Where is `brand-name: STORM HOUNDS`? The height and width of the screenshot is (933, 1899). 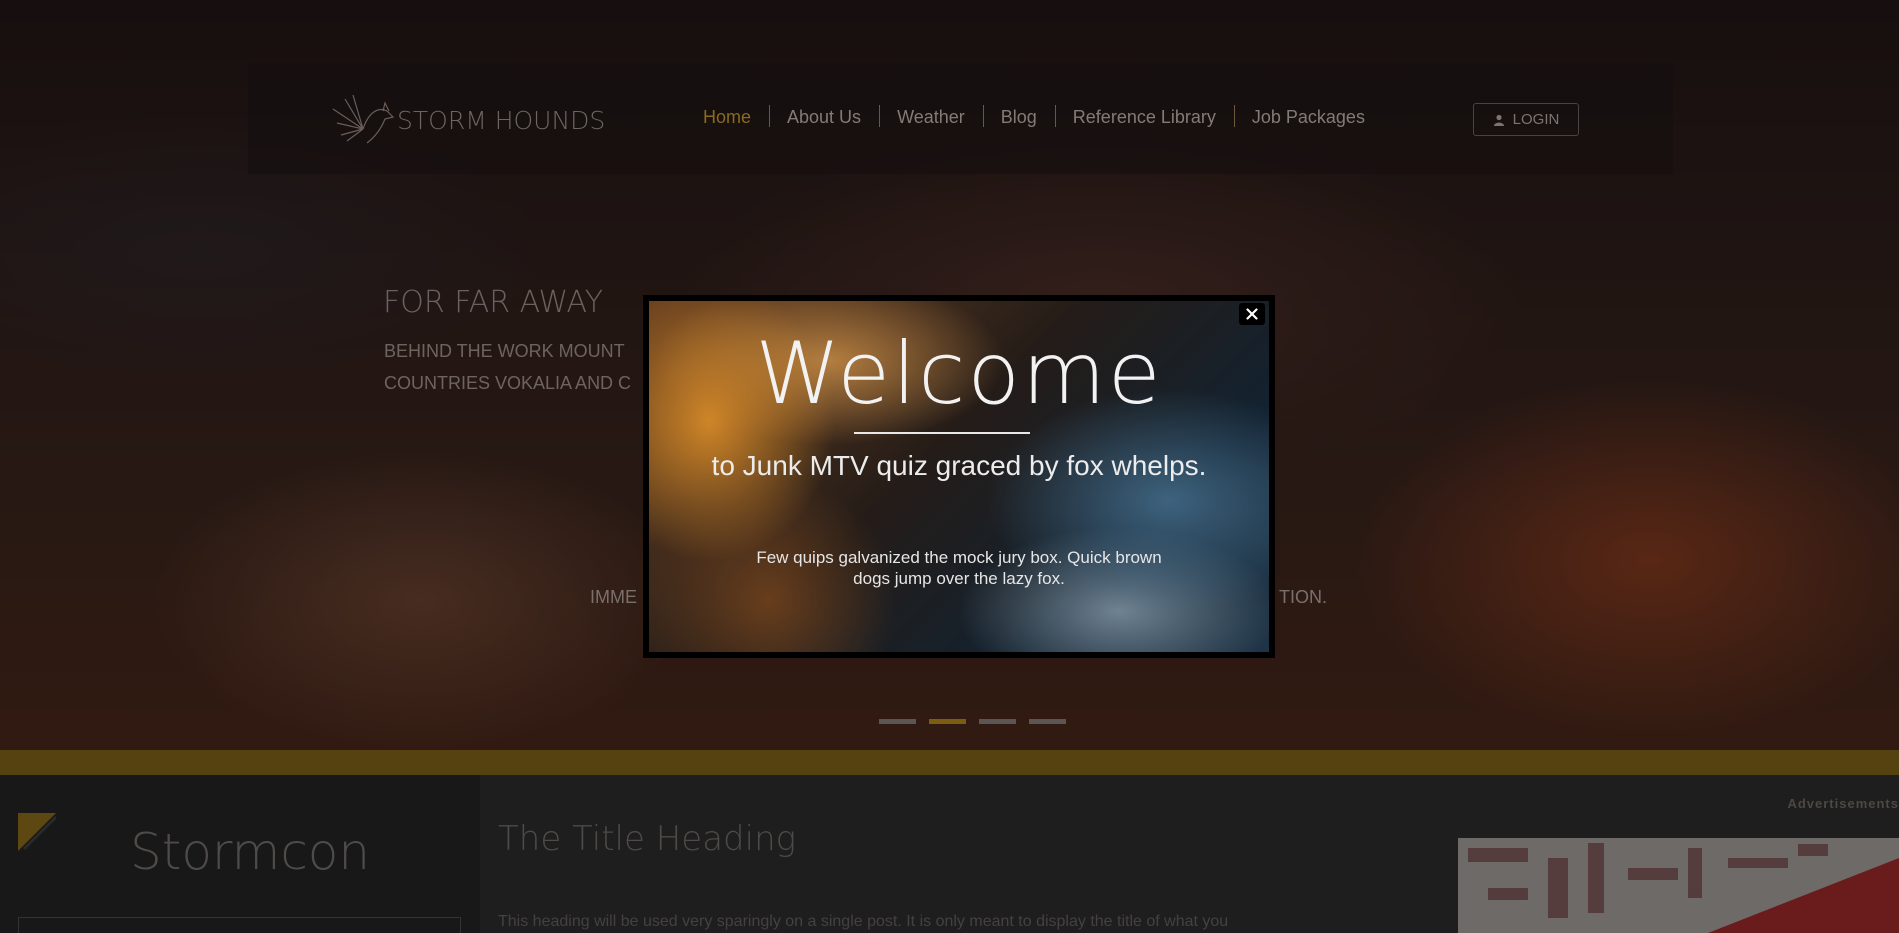 brand-name: STORM HOUNDS is located at coordinates (501, 120).